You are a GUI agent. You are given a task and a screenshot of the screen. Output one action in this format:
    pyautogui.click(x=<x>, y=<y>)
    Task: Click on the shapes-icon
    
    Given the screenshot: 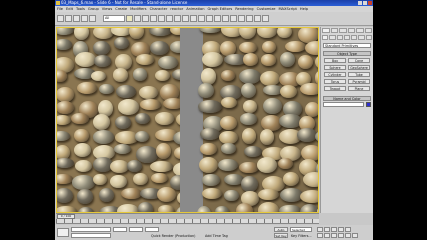 What is the action you would take?
    pyautogui.click(x=332, y=37)
    